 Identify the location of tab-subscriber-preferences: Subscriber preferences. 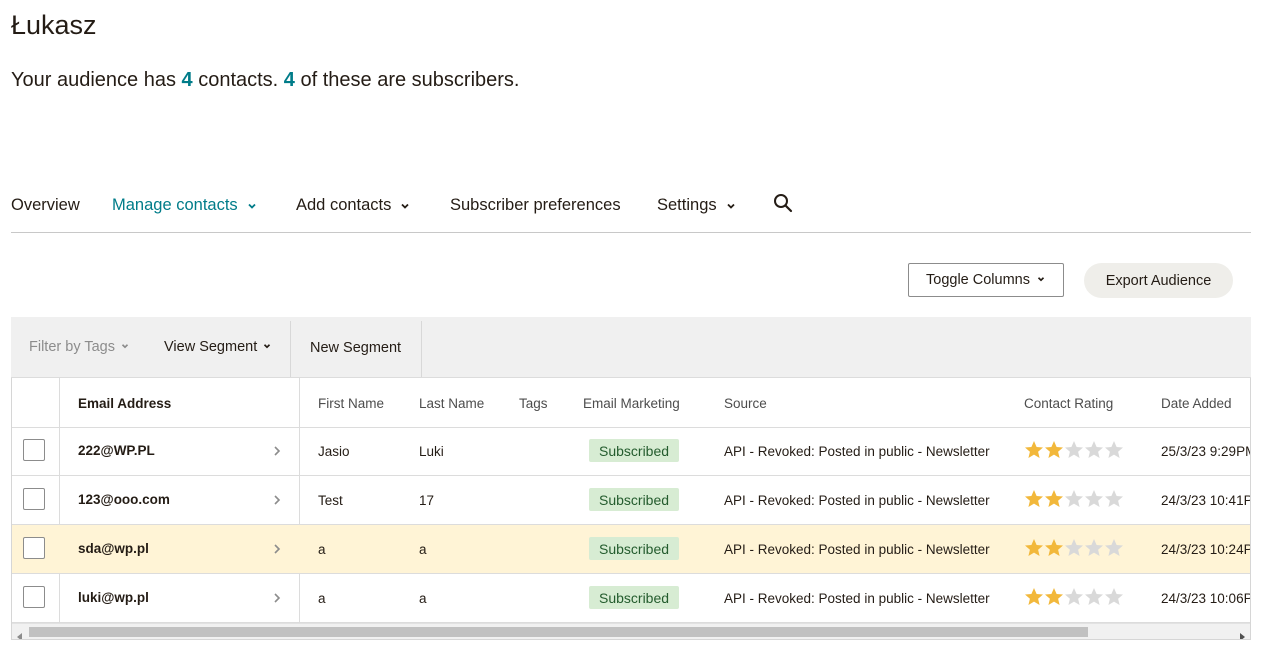
(535, 205).